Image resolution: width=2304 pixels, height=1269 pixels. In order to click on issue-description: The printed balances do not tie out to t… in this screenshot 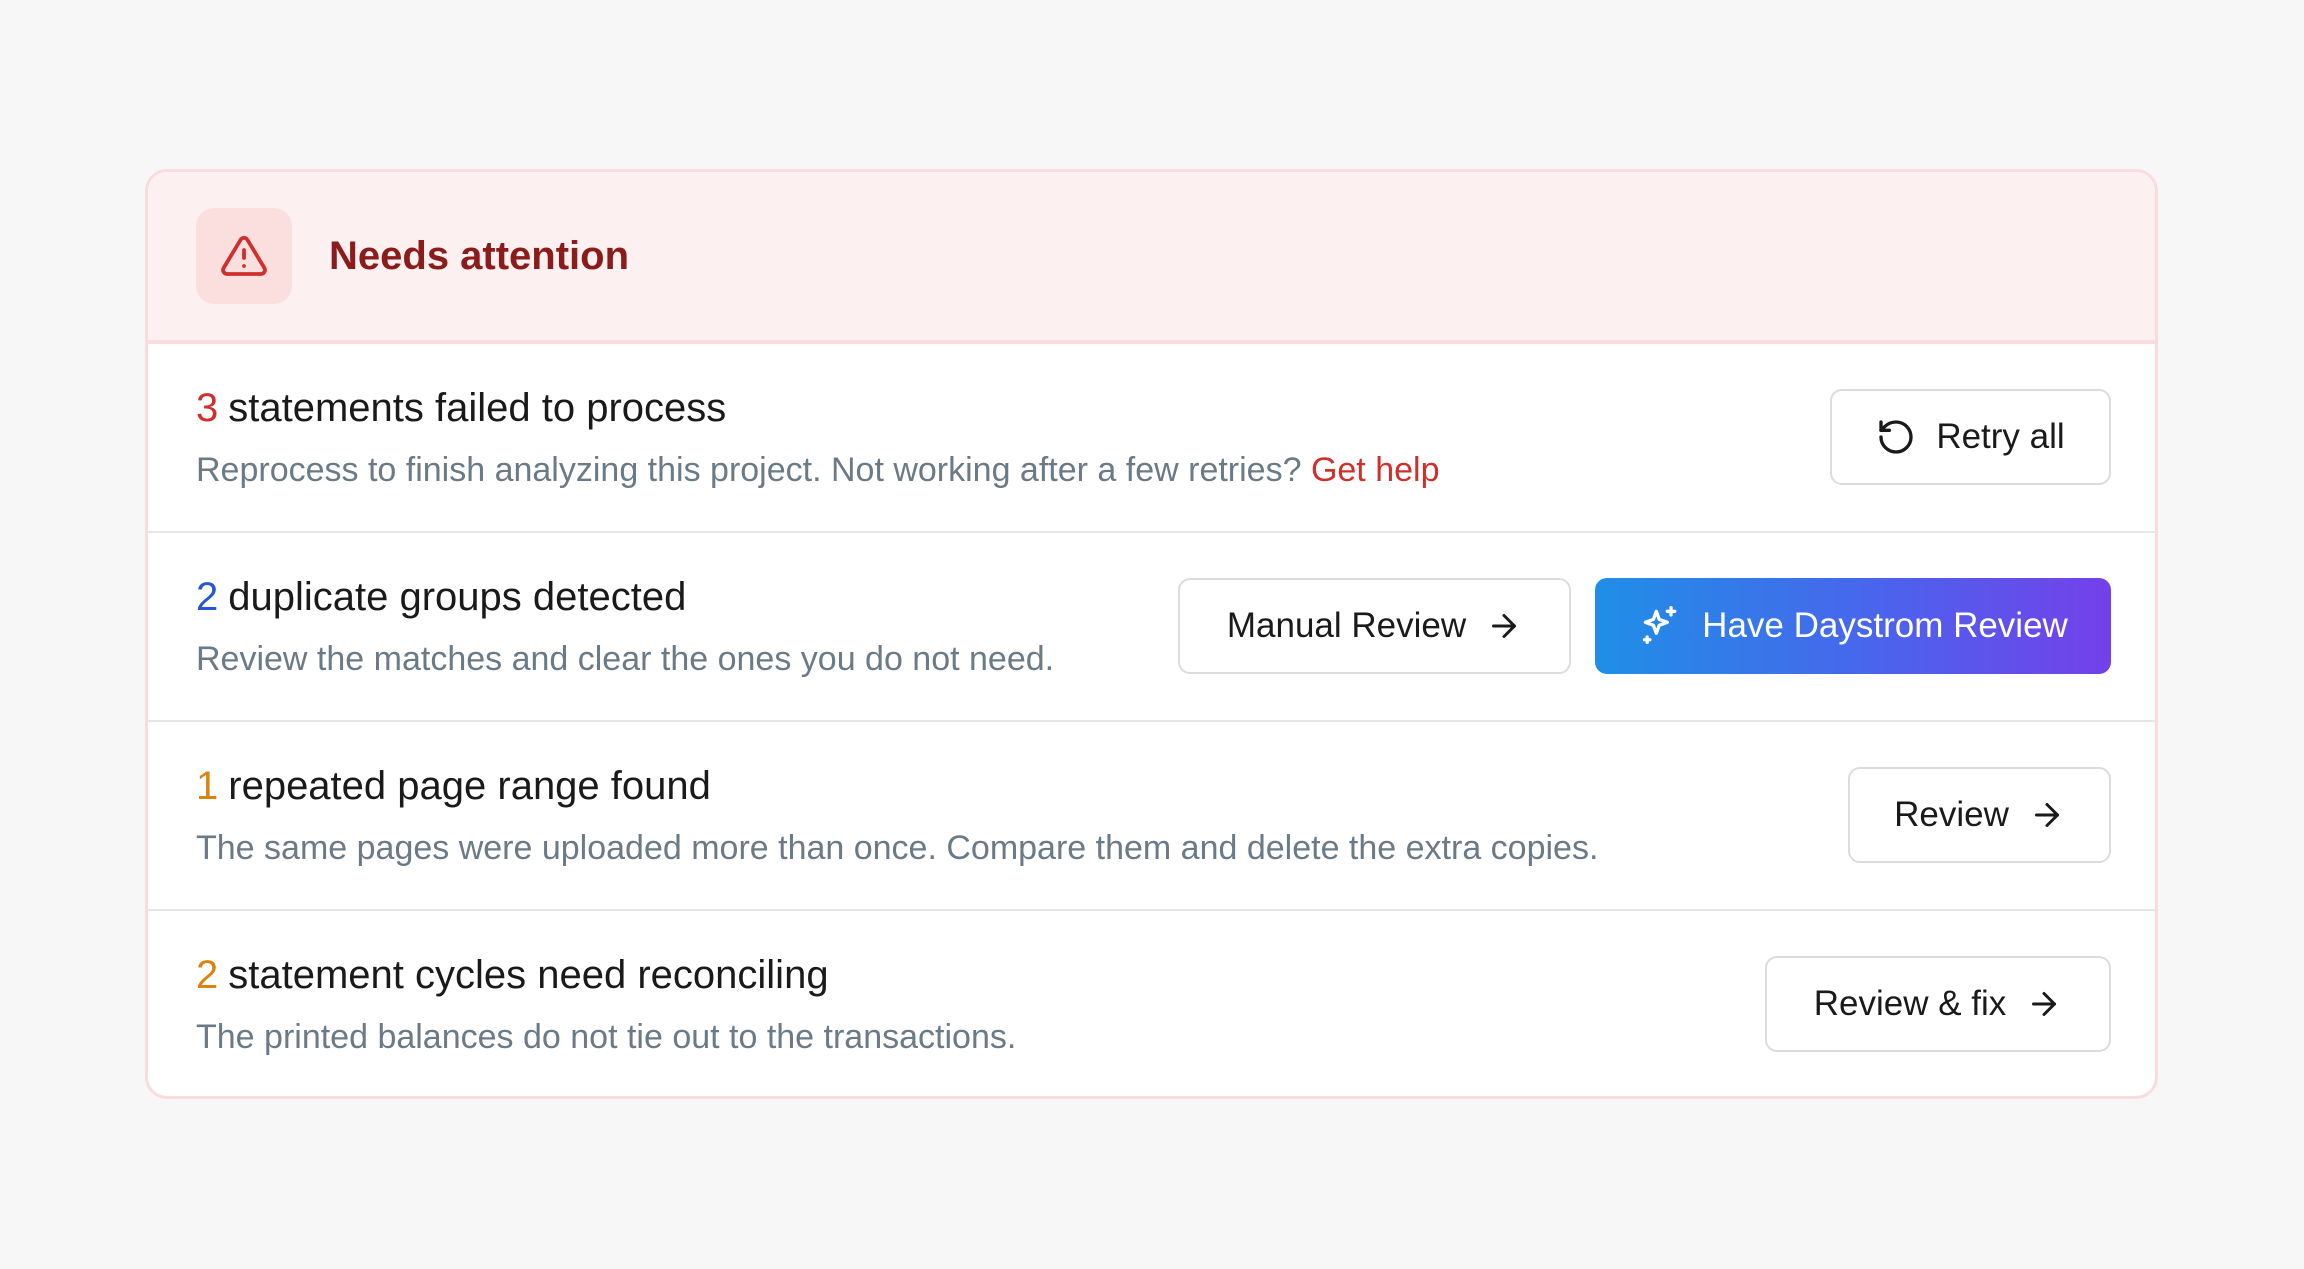, I will do `click(606, 1037)`.